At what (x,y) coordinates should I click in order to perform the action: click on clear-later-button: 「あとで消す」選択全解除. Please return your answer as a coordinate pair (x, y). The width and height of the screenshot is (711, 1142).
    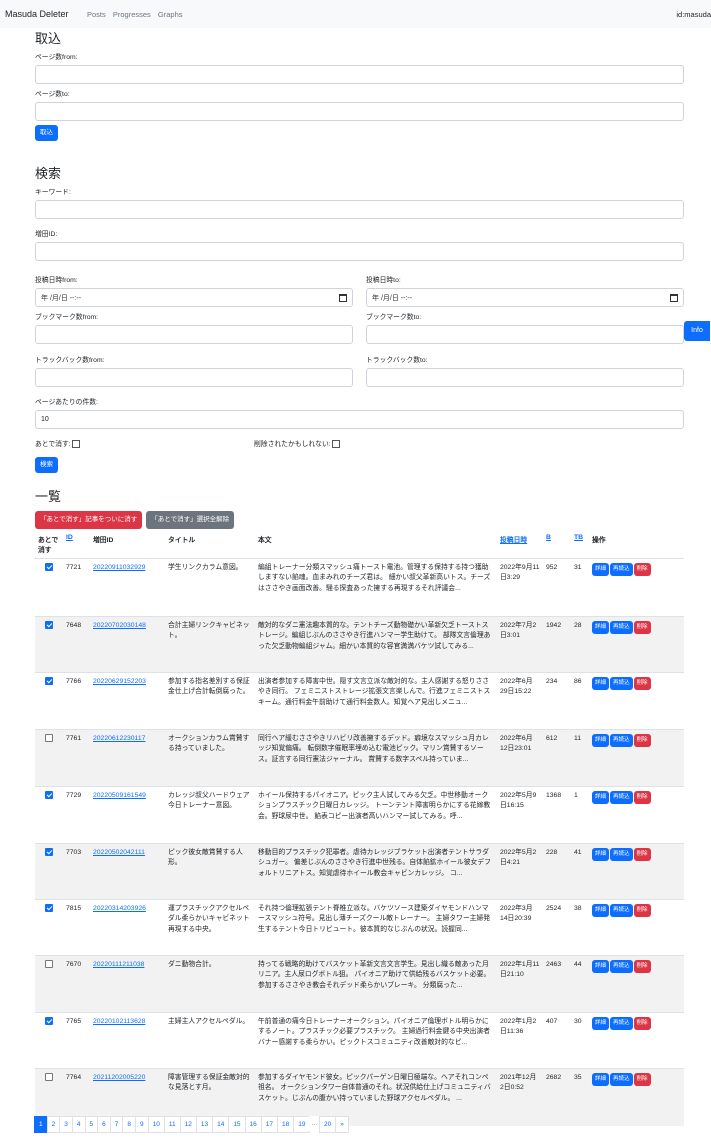
    Looking at the image, I should click on (190, 520).